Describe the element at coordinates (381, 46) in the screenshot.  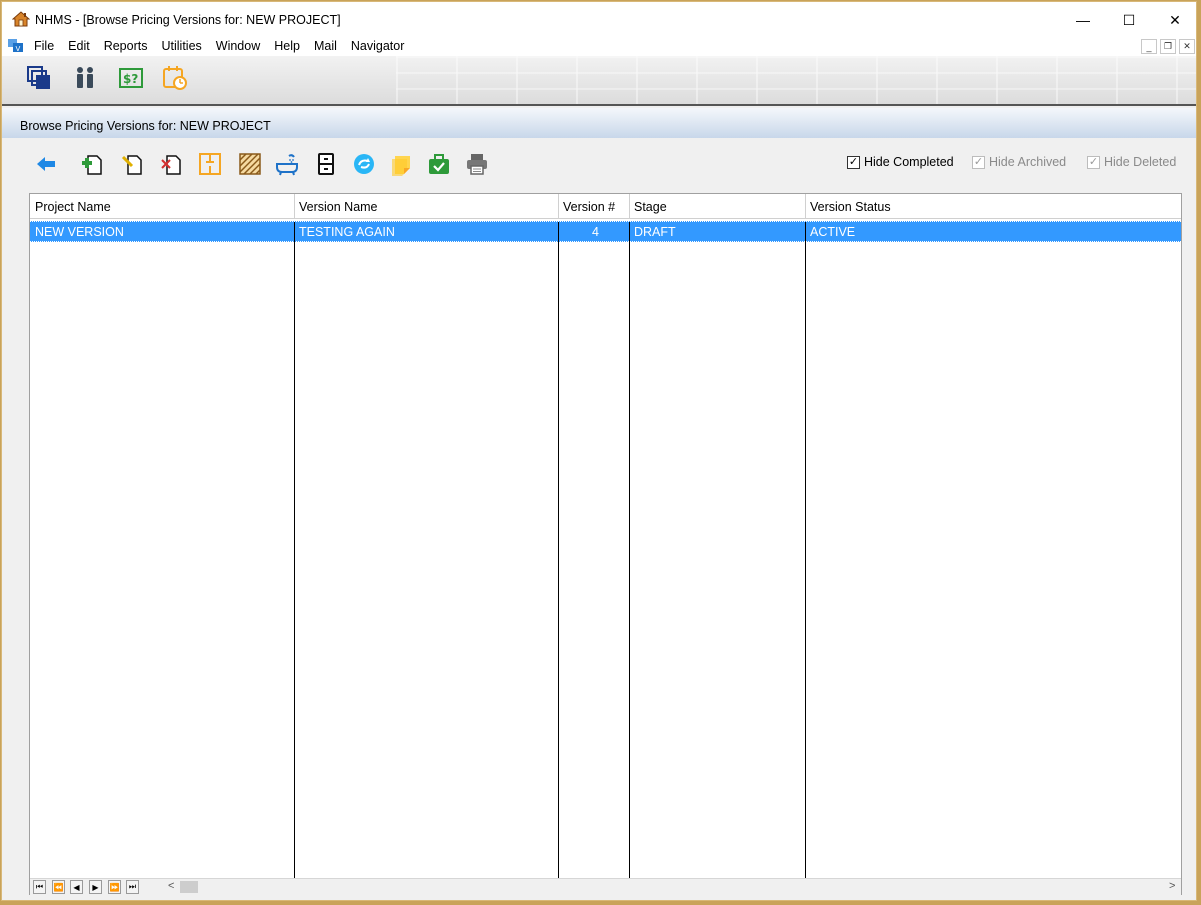
I see `menu-navigator: Navigator` at that location.